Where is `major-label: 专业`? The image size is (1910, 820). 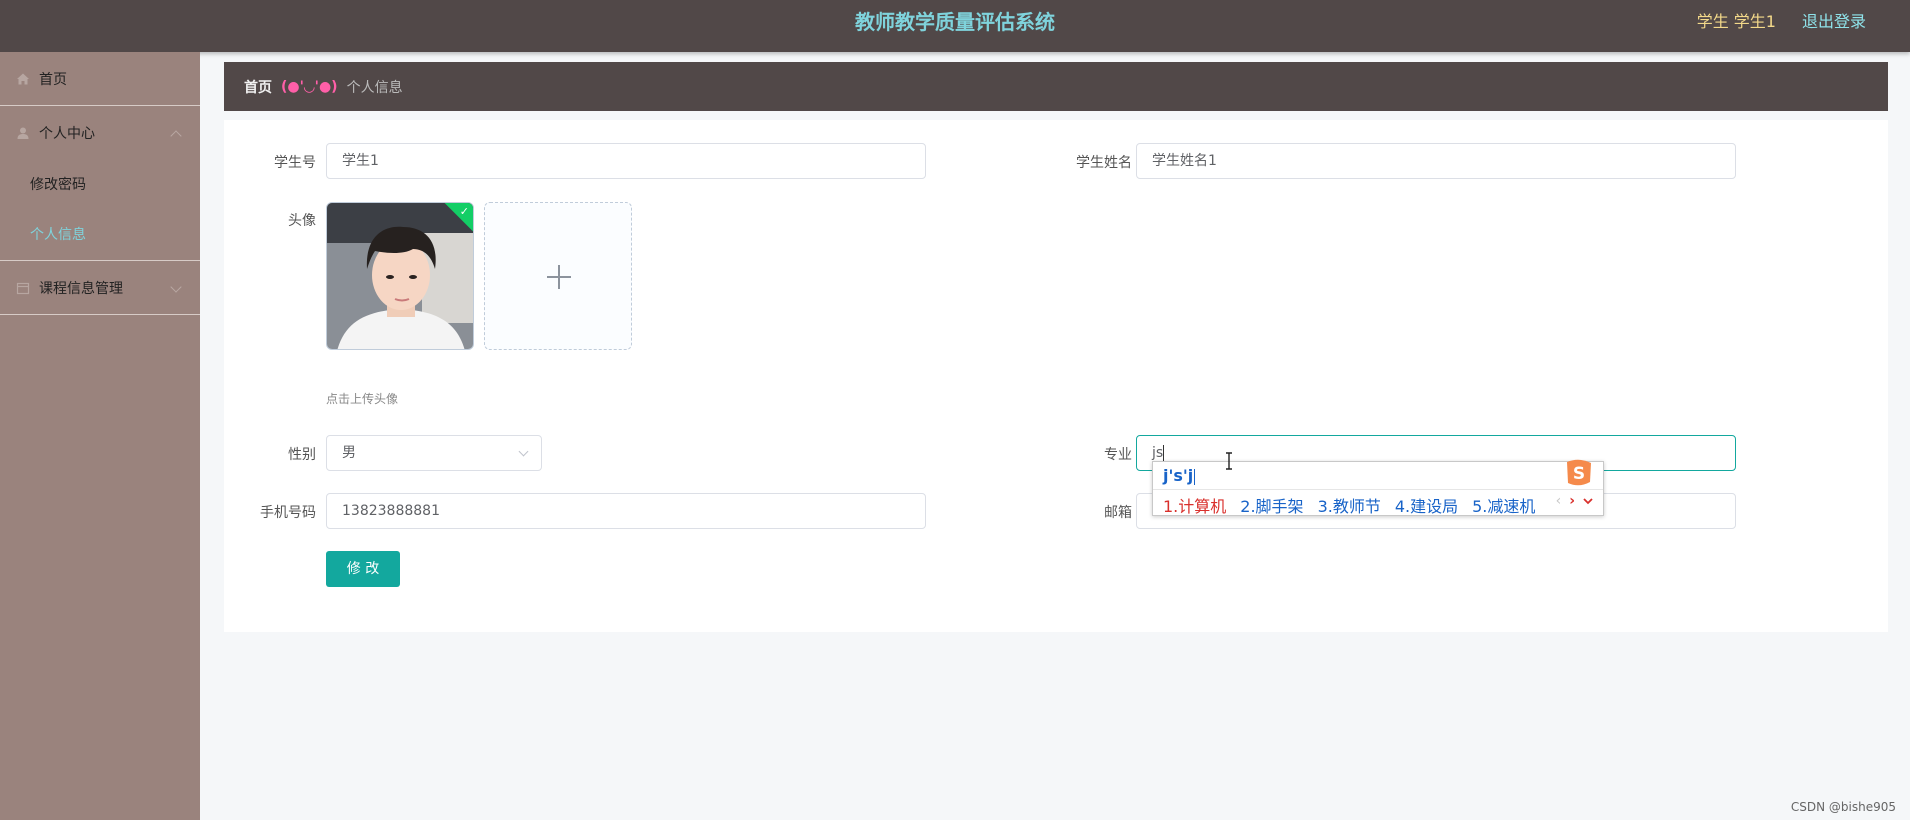 major-label: 专业 is located at coordinates (1118, 455).